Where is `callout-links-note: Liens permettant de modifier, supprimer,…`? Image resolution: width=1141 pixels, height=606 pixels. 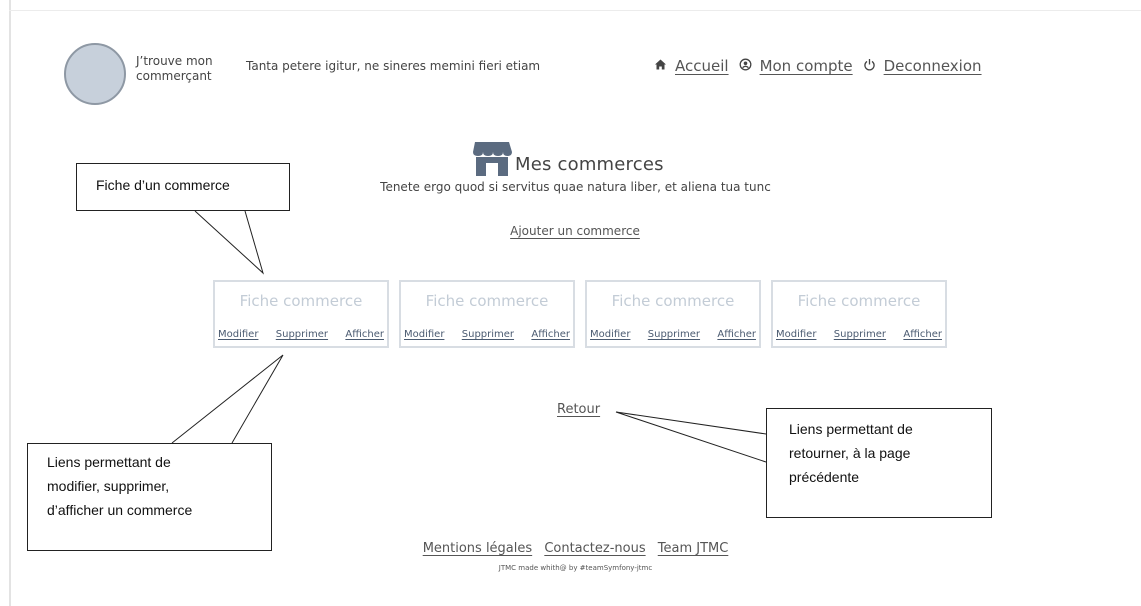 callout-links-note: Liens permettant de modifier, supprimer,… is located at coordinates (149, 497).